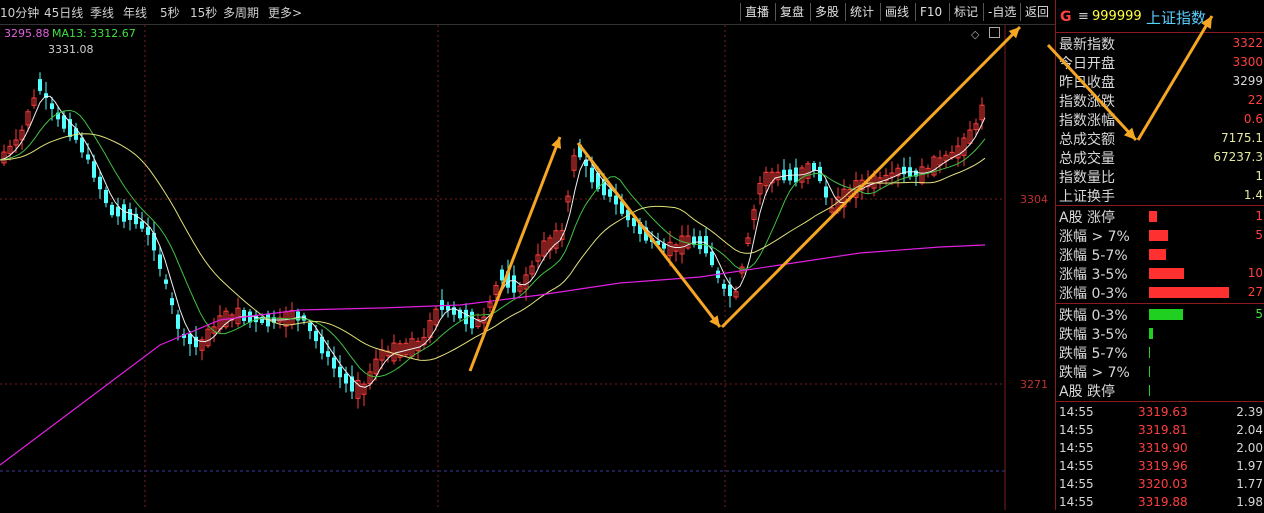 The height and width of the screenshot is (513, 1264). What do you see at coordinates (1249, 502) in the screenshot?
I see `tick-vol: 1.98` at bounding box center [1249, 502].